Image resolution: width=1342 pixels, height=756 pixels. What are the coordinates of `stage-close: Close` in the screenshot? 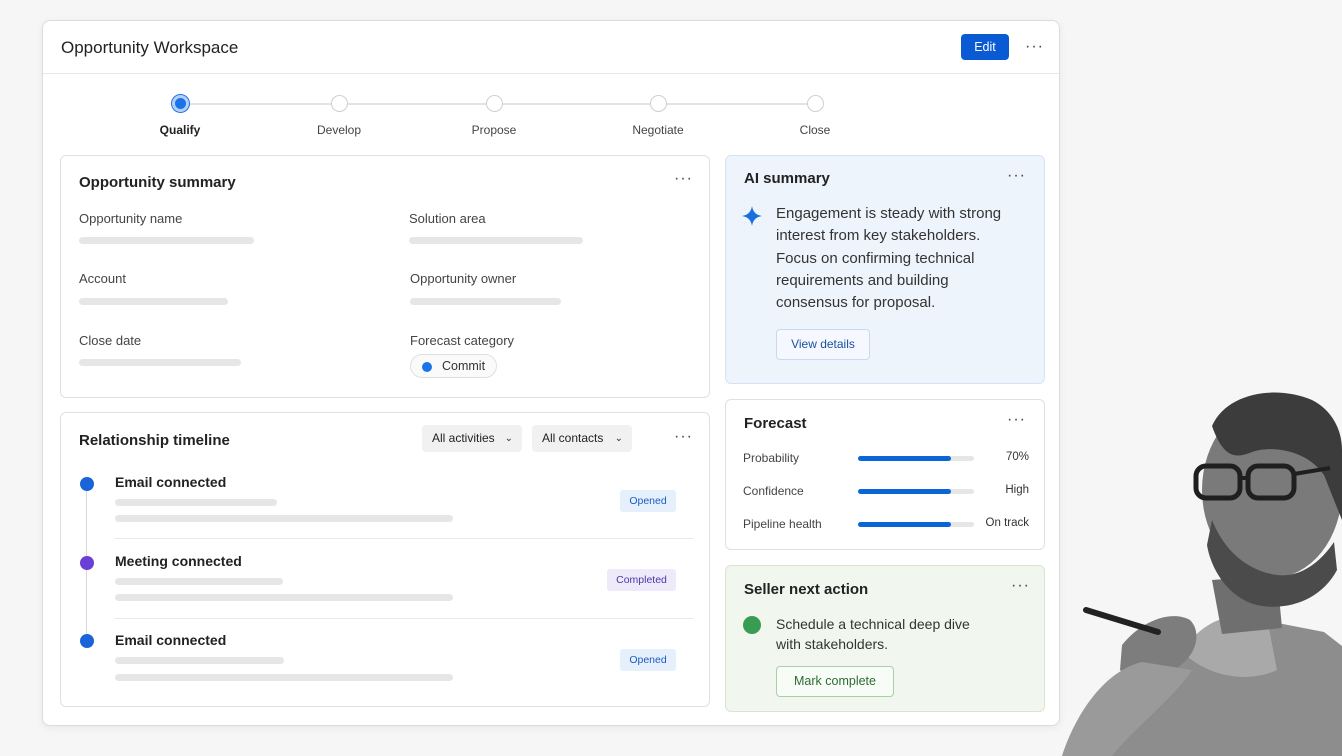 It's located at (815, 116).